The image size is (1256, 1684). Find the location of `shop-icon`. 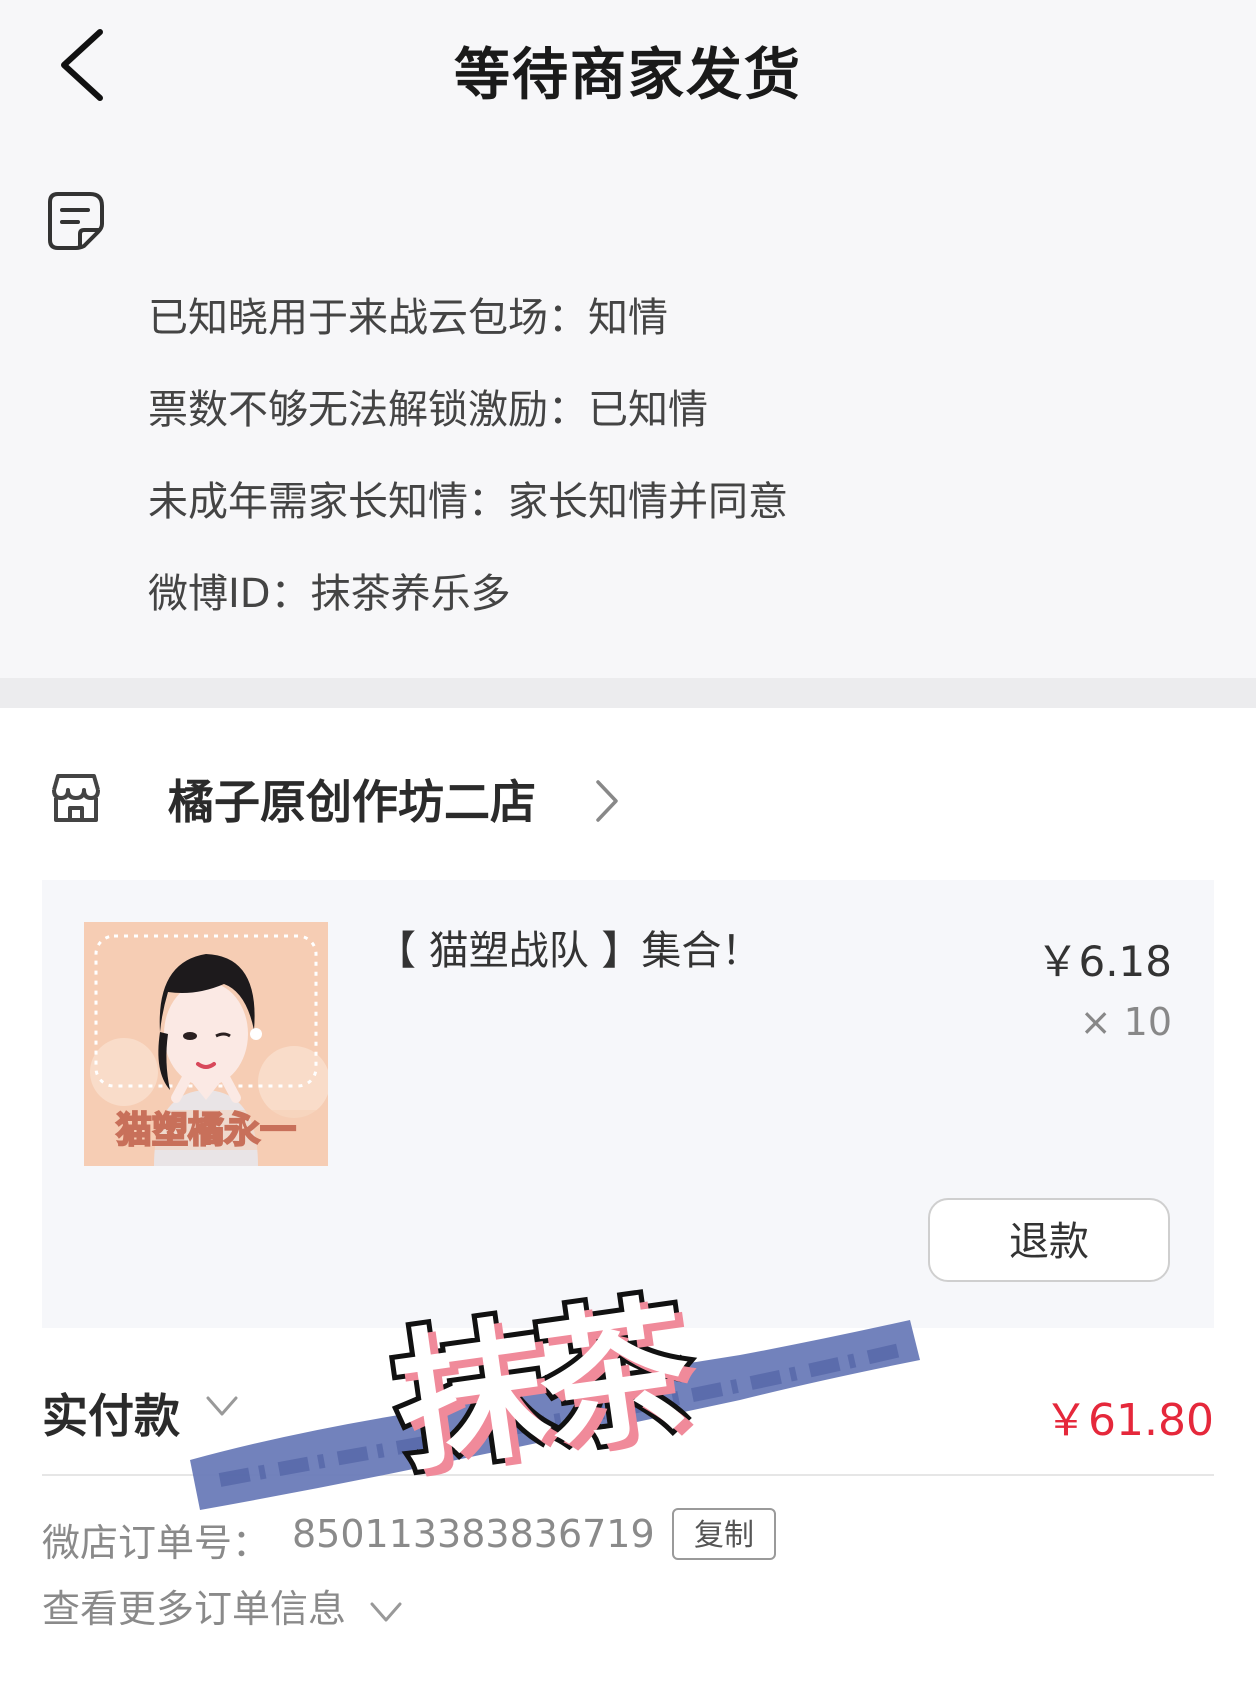

shop-icon is located at coordinates (76, 798).